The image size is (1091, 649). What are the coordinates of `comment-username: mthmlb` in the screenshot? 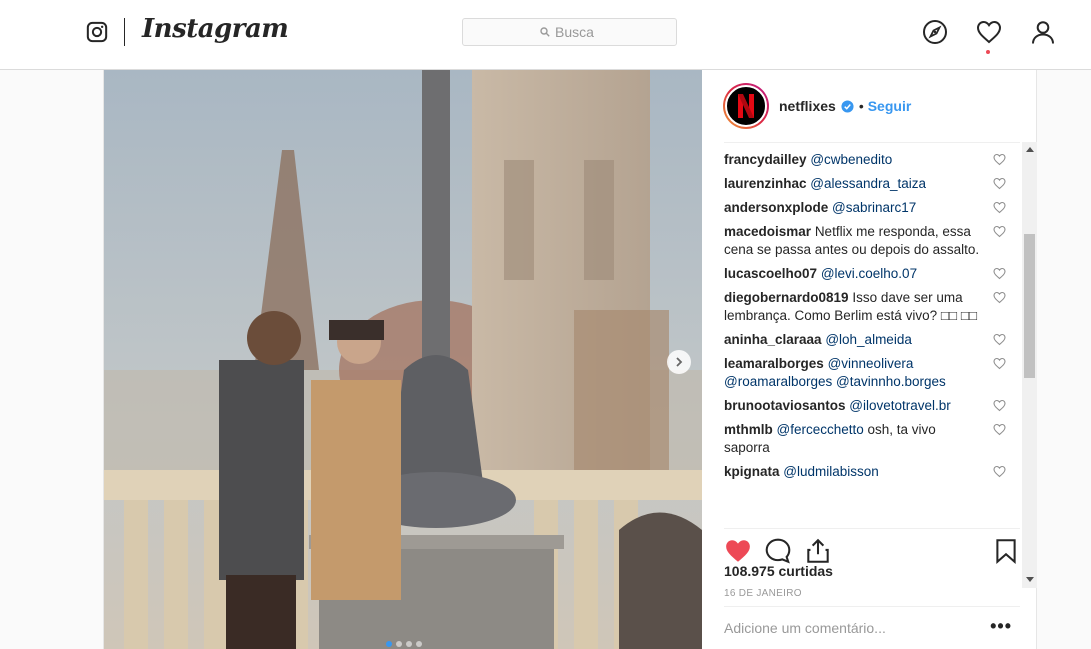 It's located at (748, 429).